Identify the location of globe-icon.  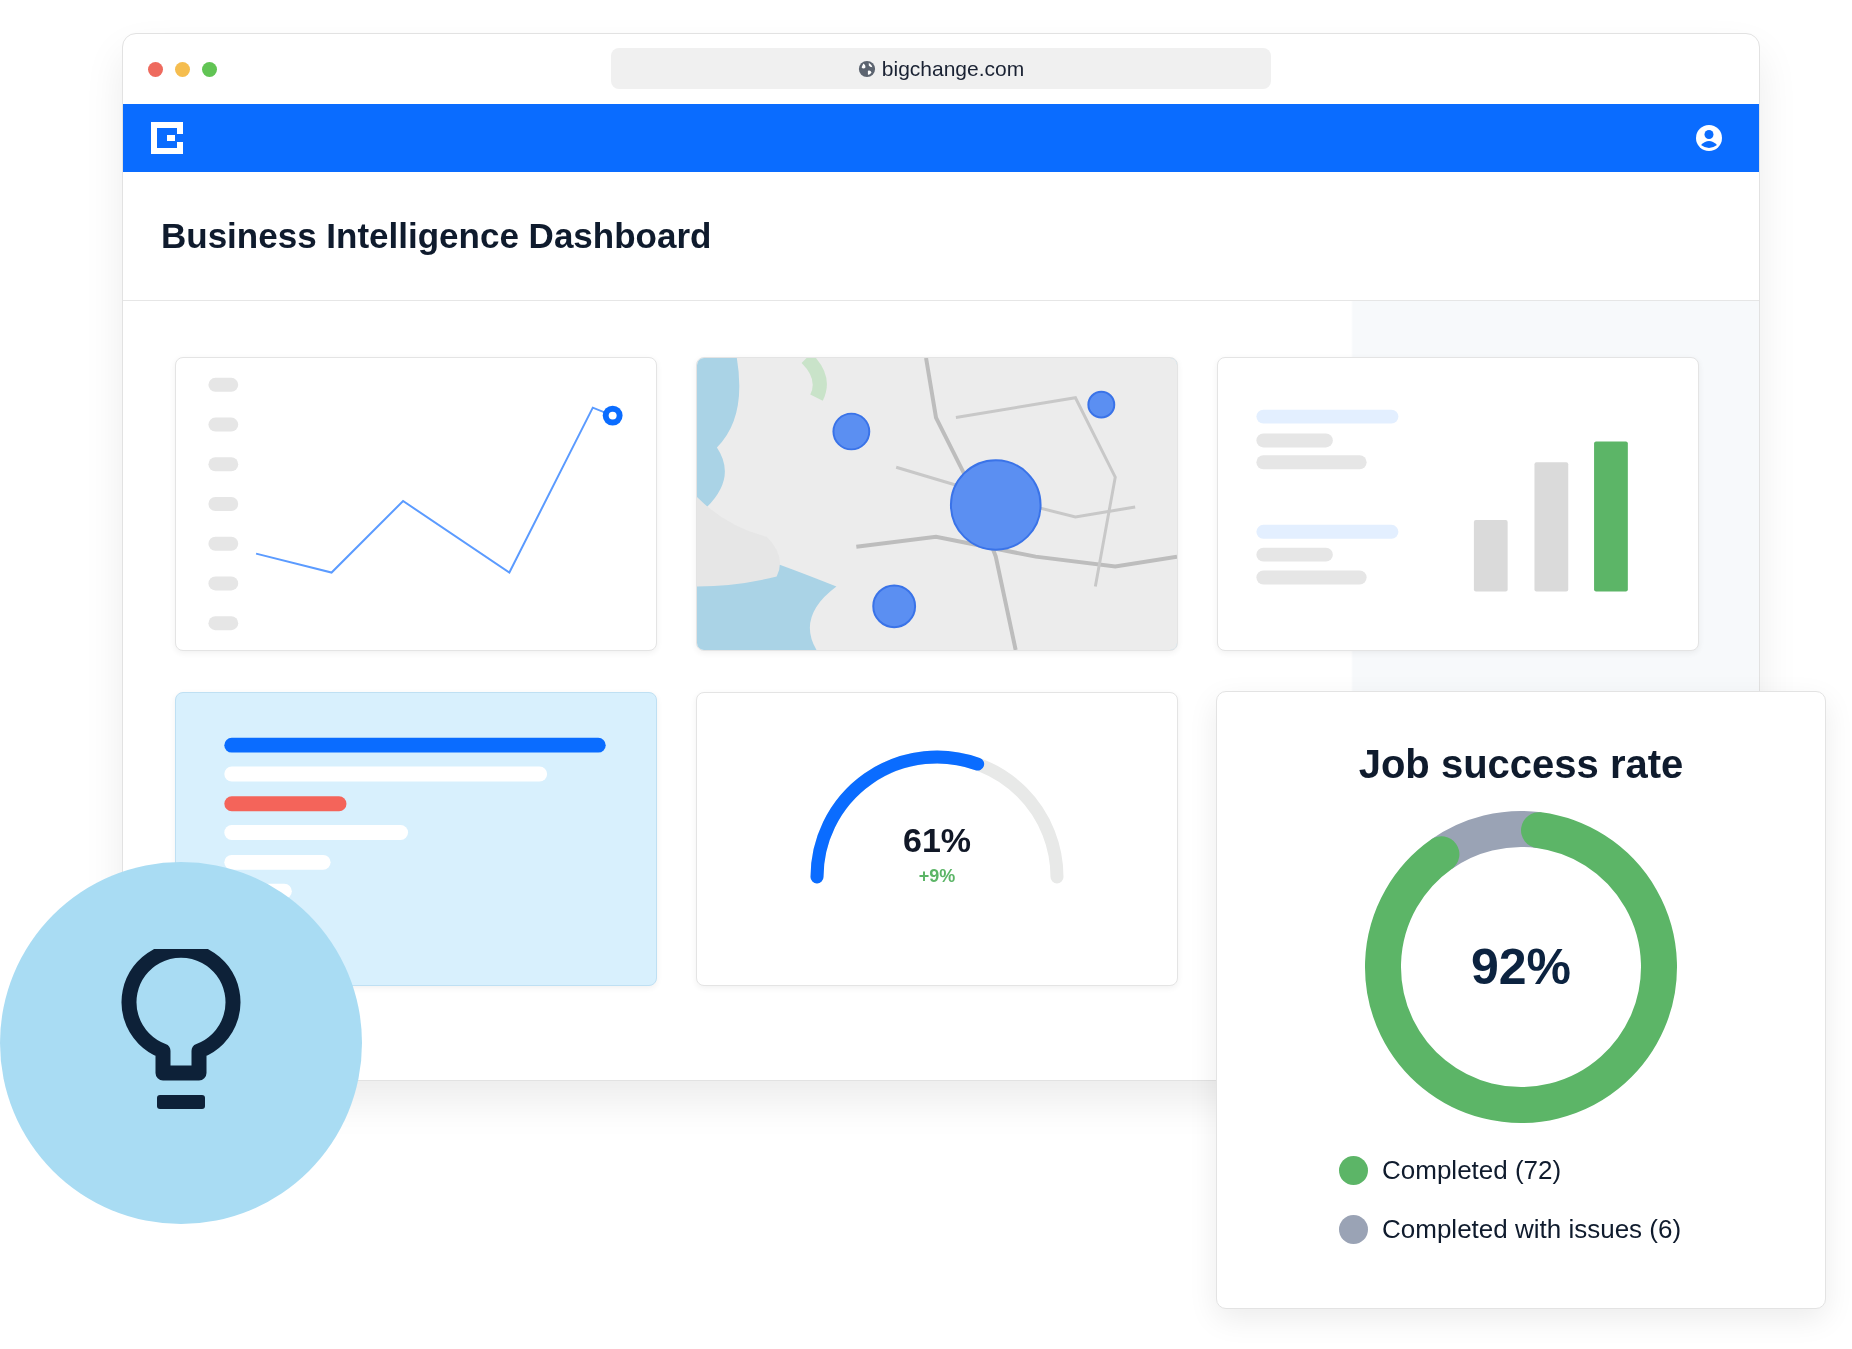
(866, 68).